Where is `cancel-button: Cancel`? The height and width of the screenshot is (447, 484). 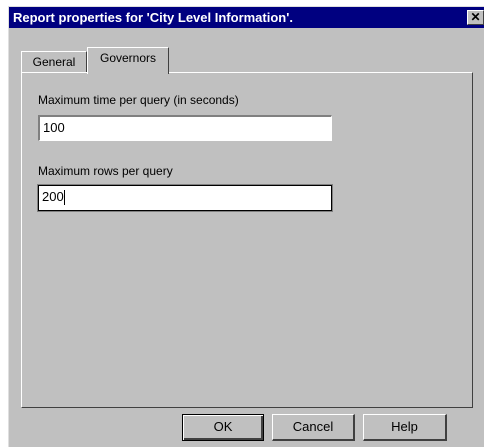 cancel-button: Cancel is located at coordinates (313, 427).